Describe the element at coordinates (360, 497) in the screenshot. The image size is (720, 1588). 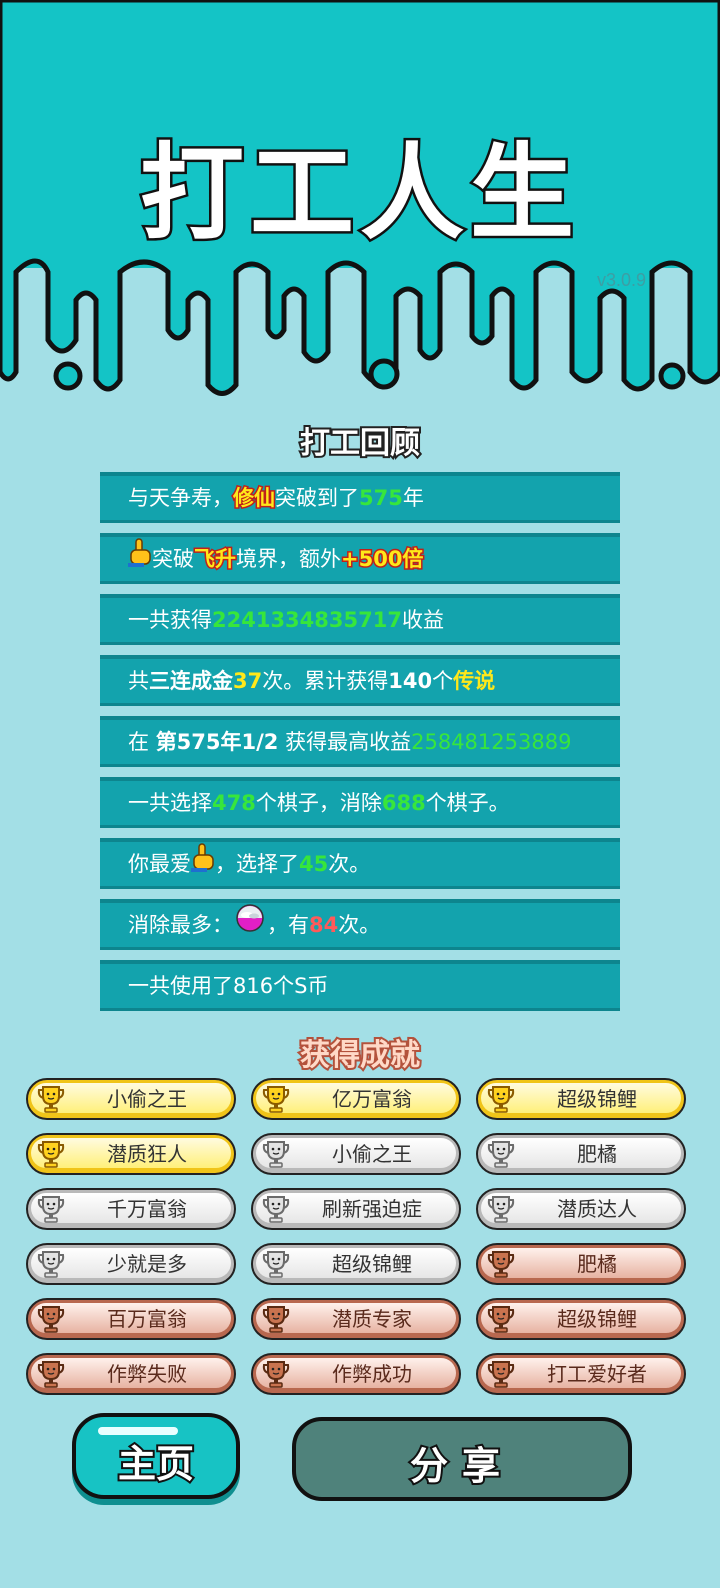
I see `review-row-lifespan: 与天争寿，修仙突破到了575年` at that location.